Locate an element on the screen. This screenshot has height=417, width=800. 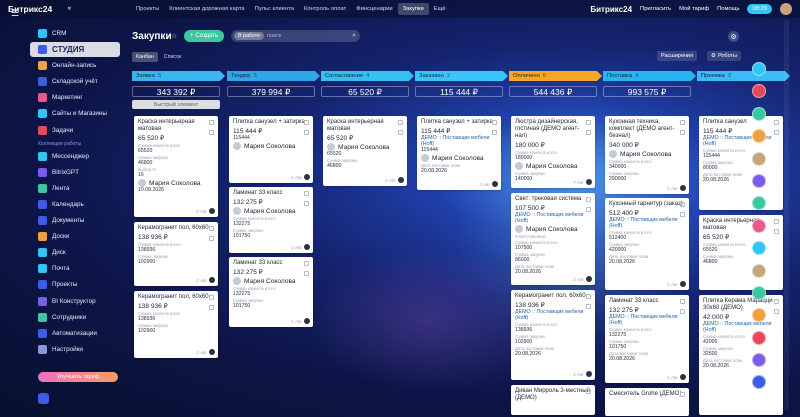
tariff-link: Мой тариф is located at coordinates (694, 9).